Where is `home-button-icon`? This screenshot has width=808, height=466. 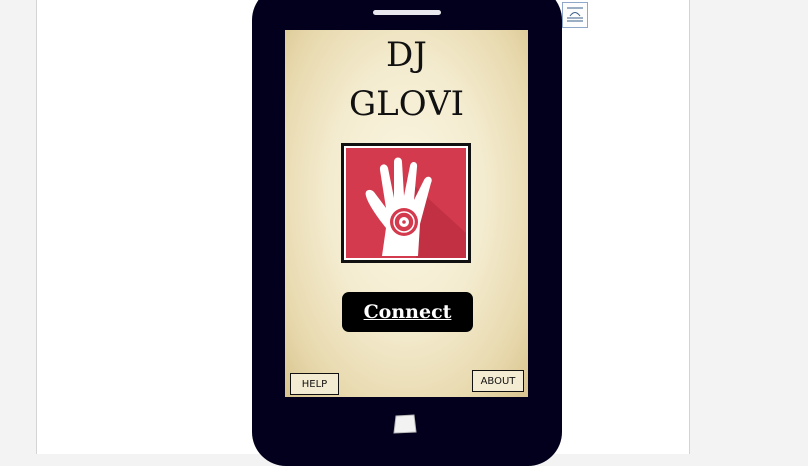 home-button-icon is located at coordinates (405, 424).